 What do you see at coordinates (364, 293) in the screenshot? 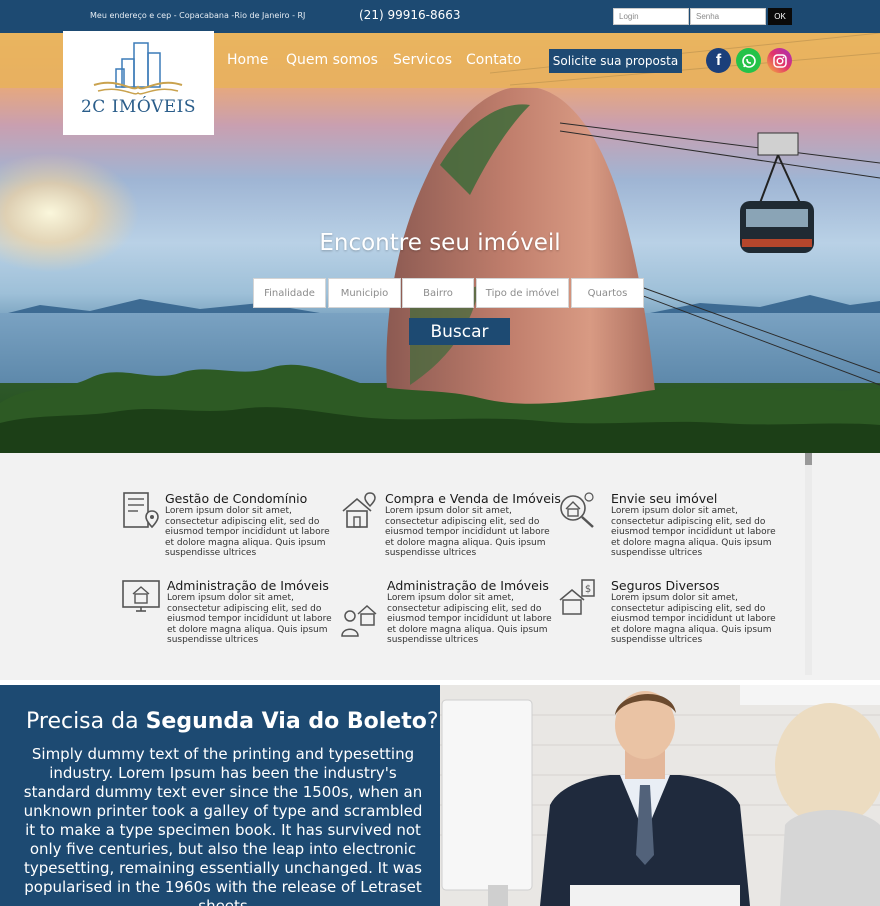
I see `filter-municipality: Municipio` at bounding box center [364, 293].